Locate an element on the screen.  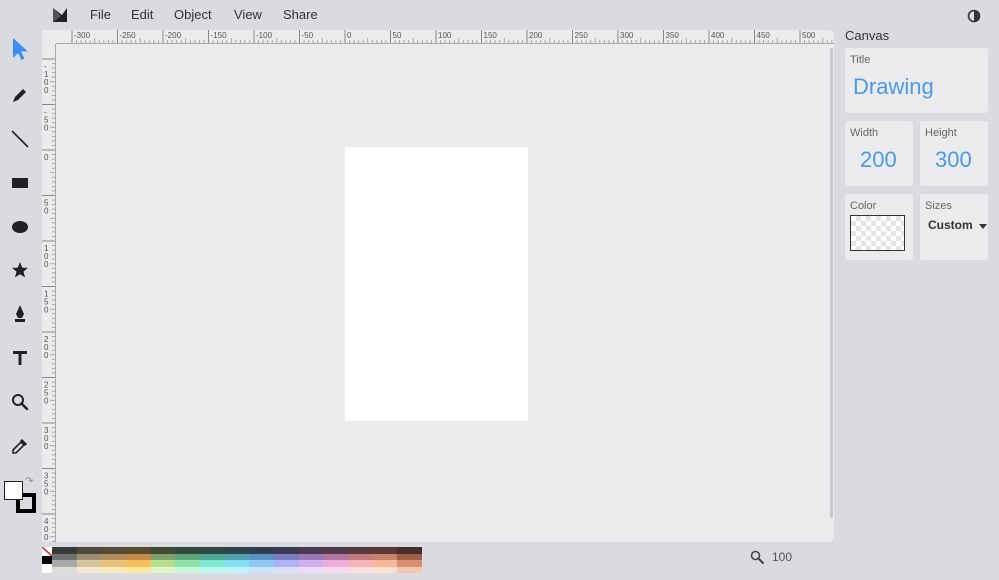
ruler-x-label: -300 is located at coordinates (82, 35).